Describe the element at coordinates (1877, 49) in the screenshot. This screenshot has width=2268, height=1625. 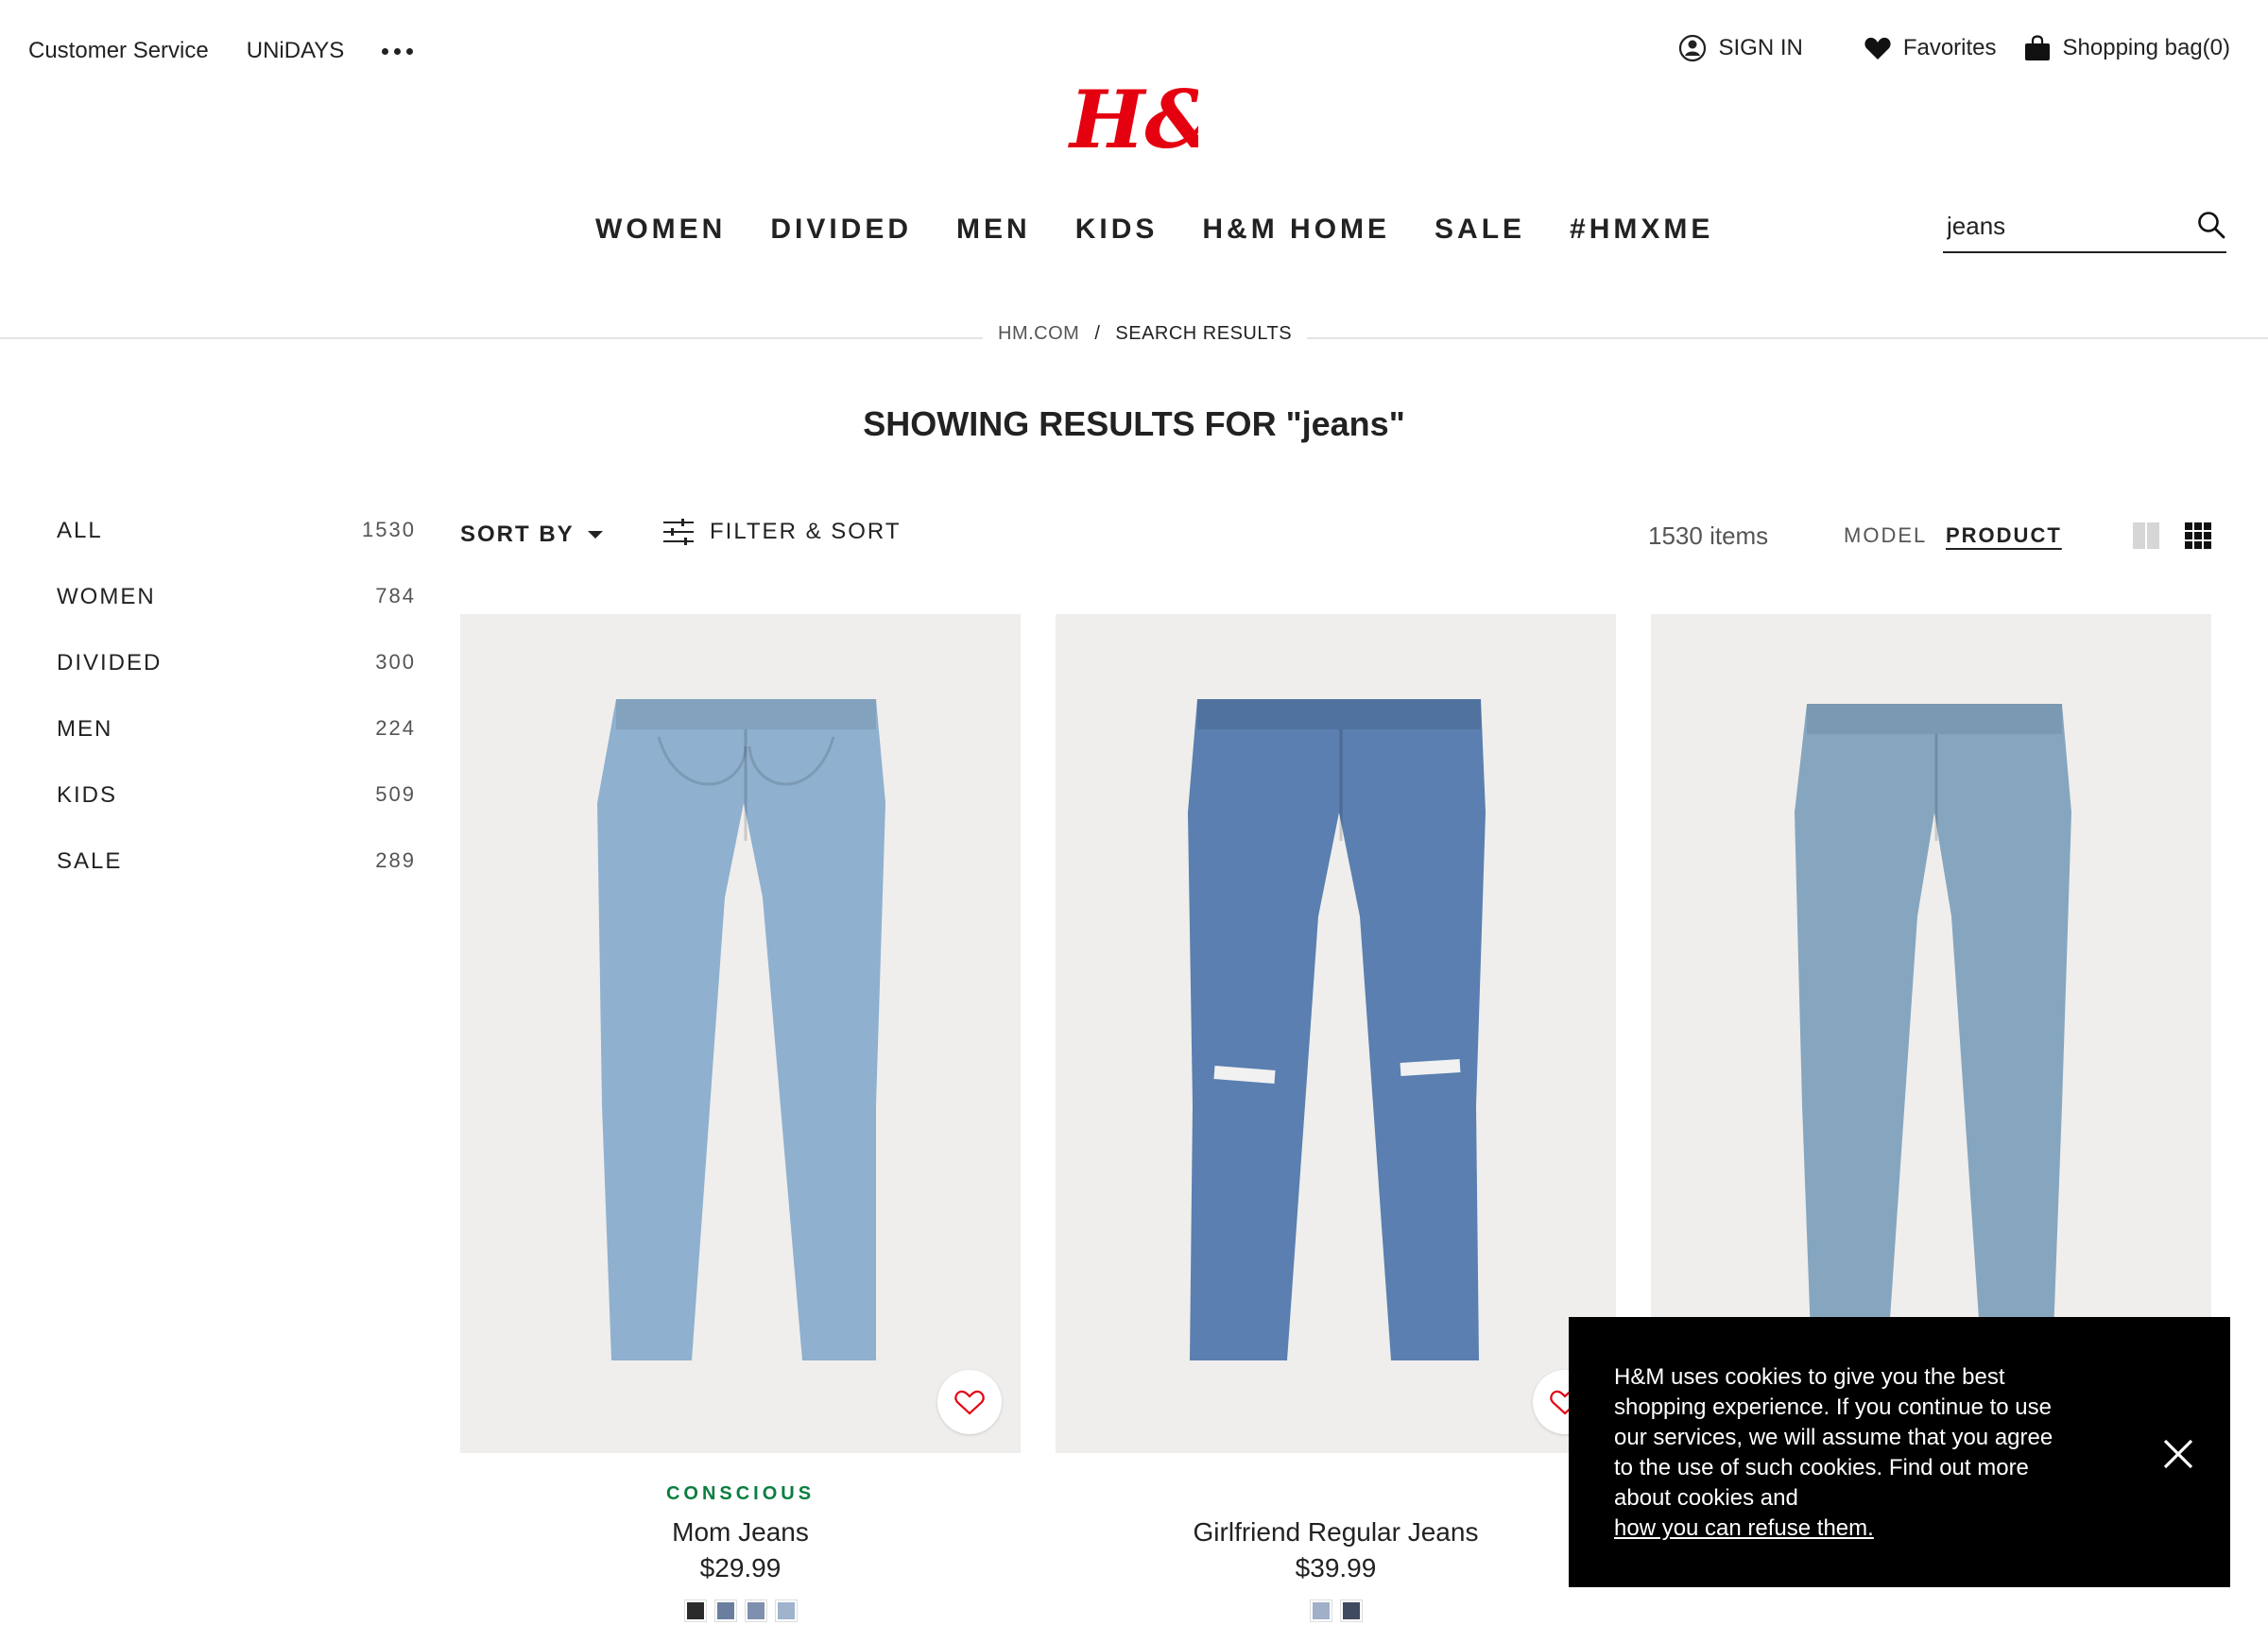
I see `heart-icon` at that location.